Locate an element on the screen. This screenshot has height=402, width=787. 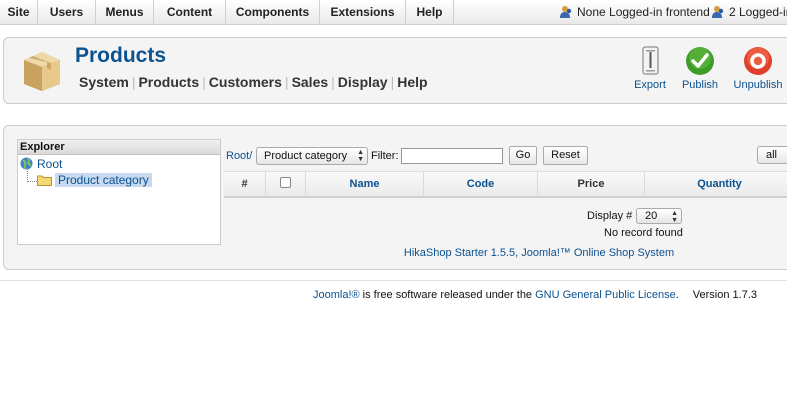
submenu-sales: Sales is located at coordinates (310, 82).